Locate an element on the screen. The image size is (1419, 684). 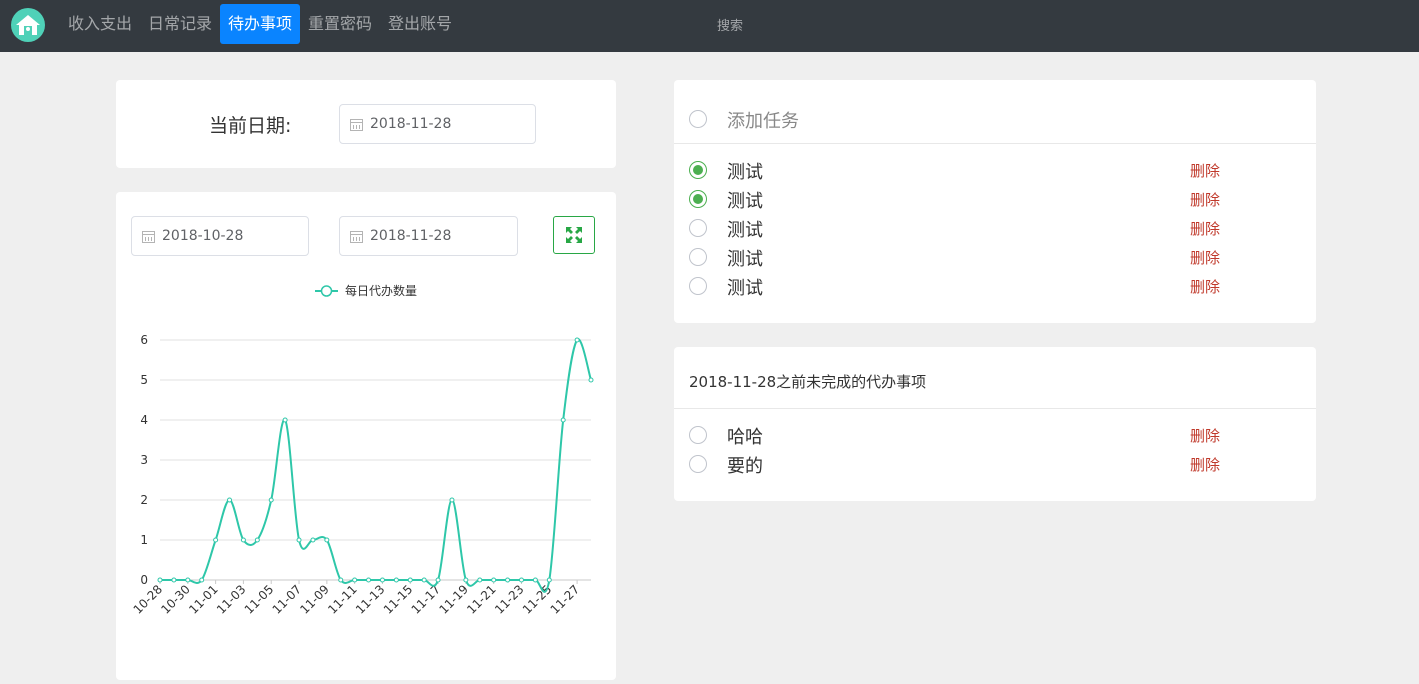
y-tick-label: 6 is located at coordinates (144, 340).